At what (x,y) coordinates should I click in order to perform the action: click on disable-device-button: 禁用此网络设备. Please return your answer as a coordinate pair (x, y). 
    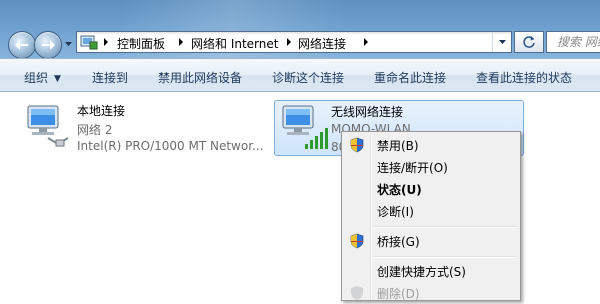
    Looking at the image, I should click on (200, 77).